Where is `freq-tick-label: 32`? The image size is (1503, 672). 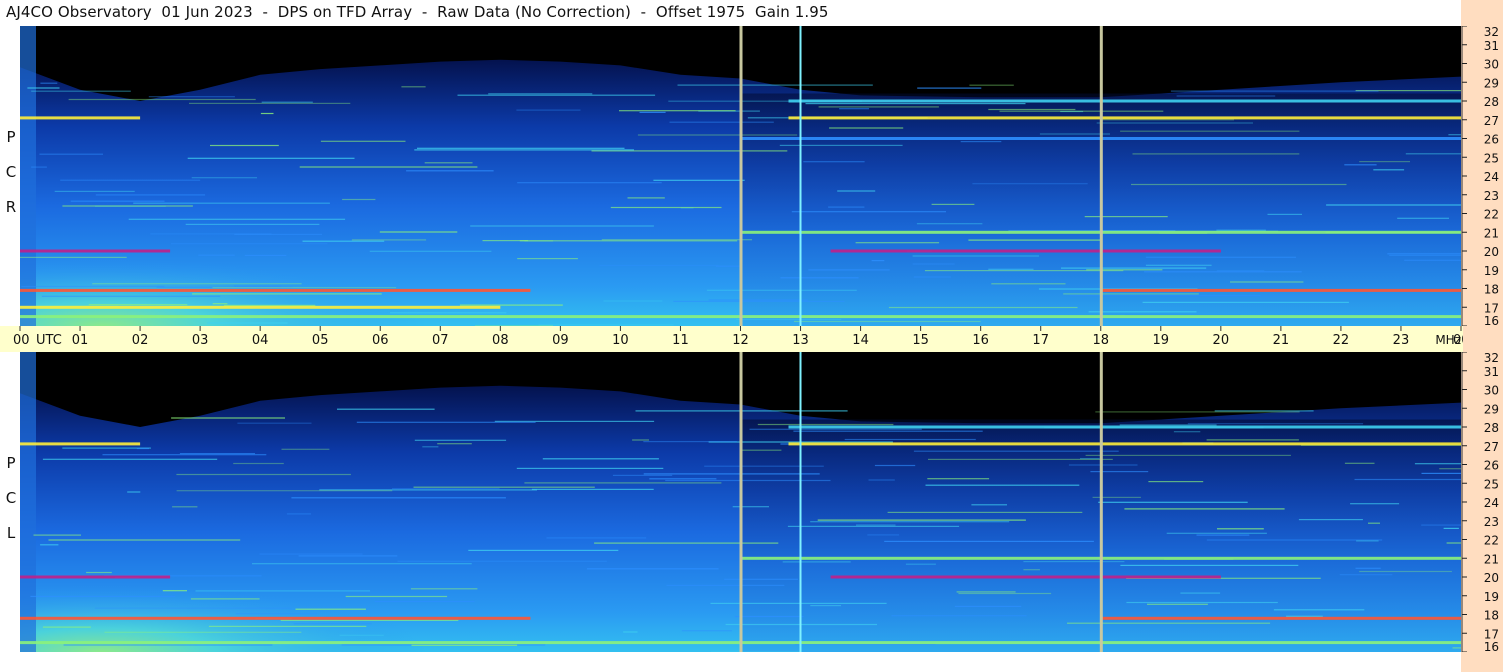
freq-tick-label: 32 is located at coordinates (1491, 358).